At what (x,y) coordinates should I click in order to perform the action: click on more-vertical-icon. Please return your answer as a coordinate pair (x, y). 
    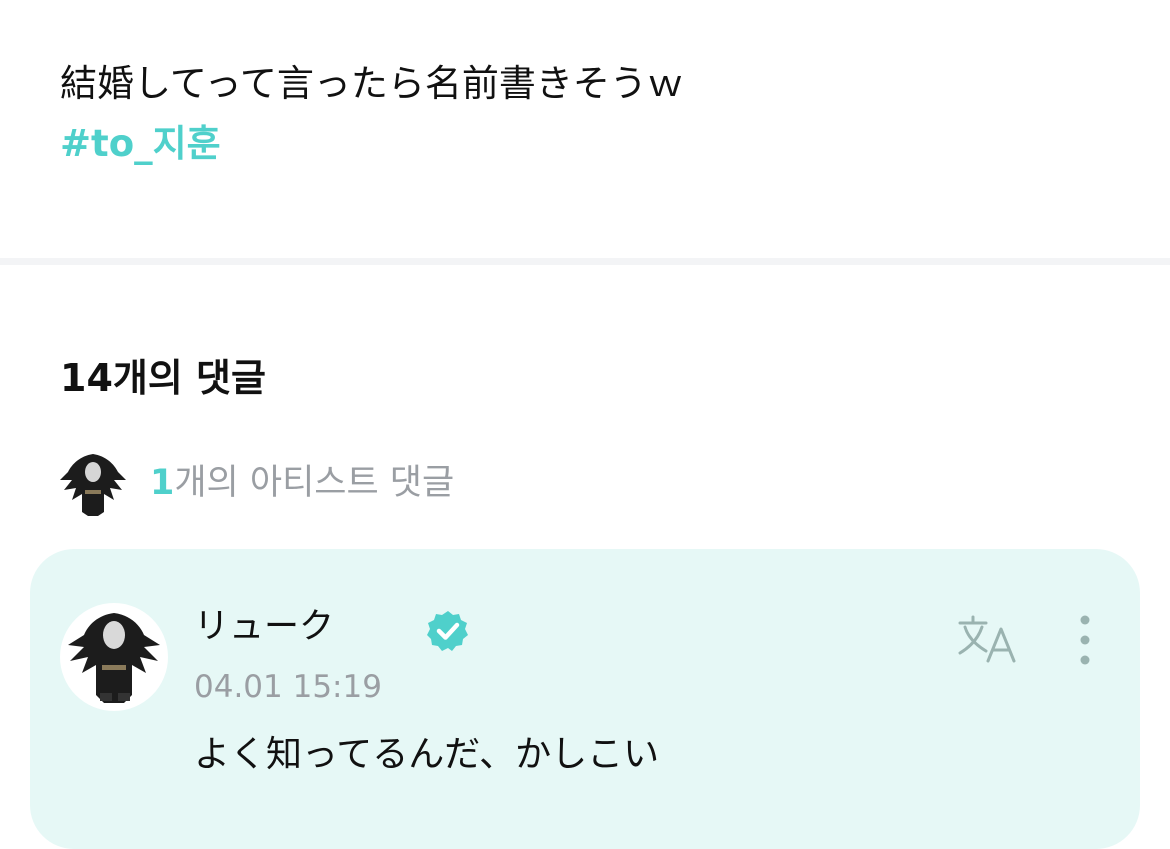
    Looking at the image, I should click on (1085, 641).